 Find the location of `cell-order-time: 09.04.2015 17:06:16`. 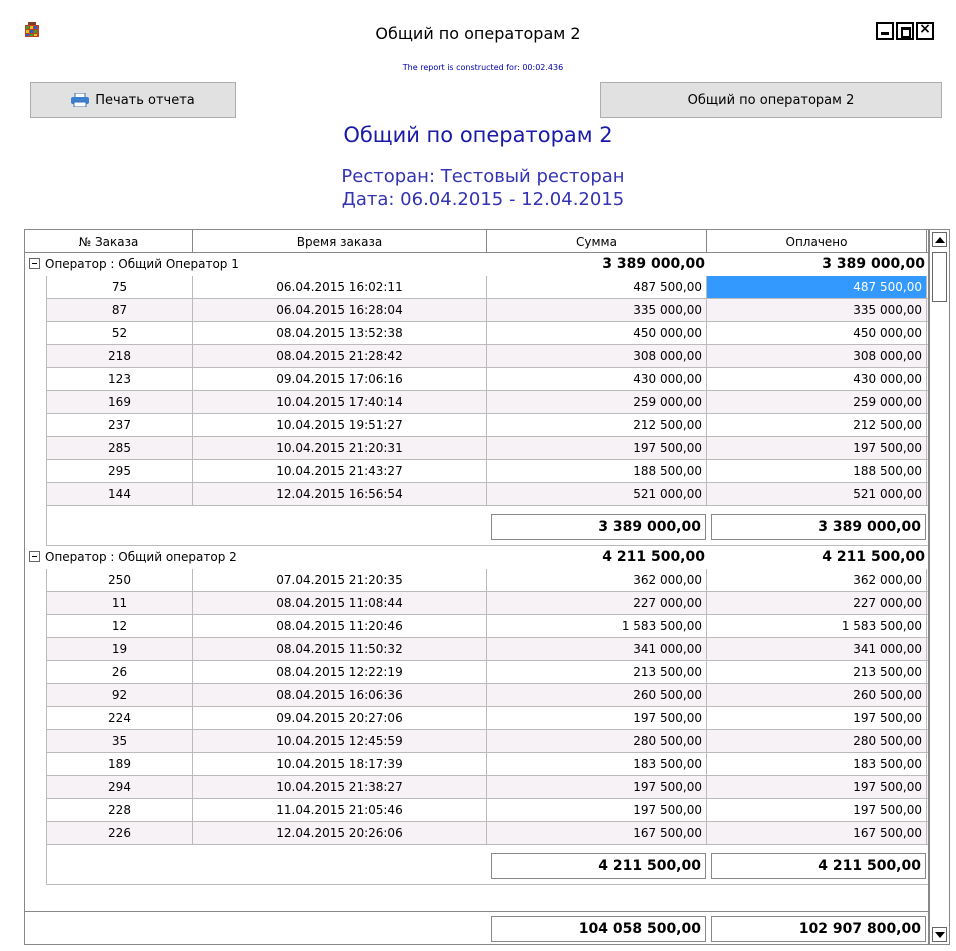

cell-order-time: 09.04.2015 17:06:16 is located at coordinates (340, 379).